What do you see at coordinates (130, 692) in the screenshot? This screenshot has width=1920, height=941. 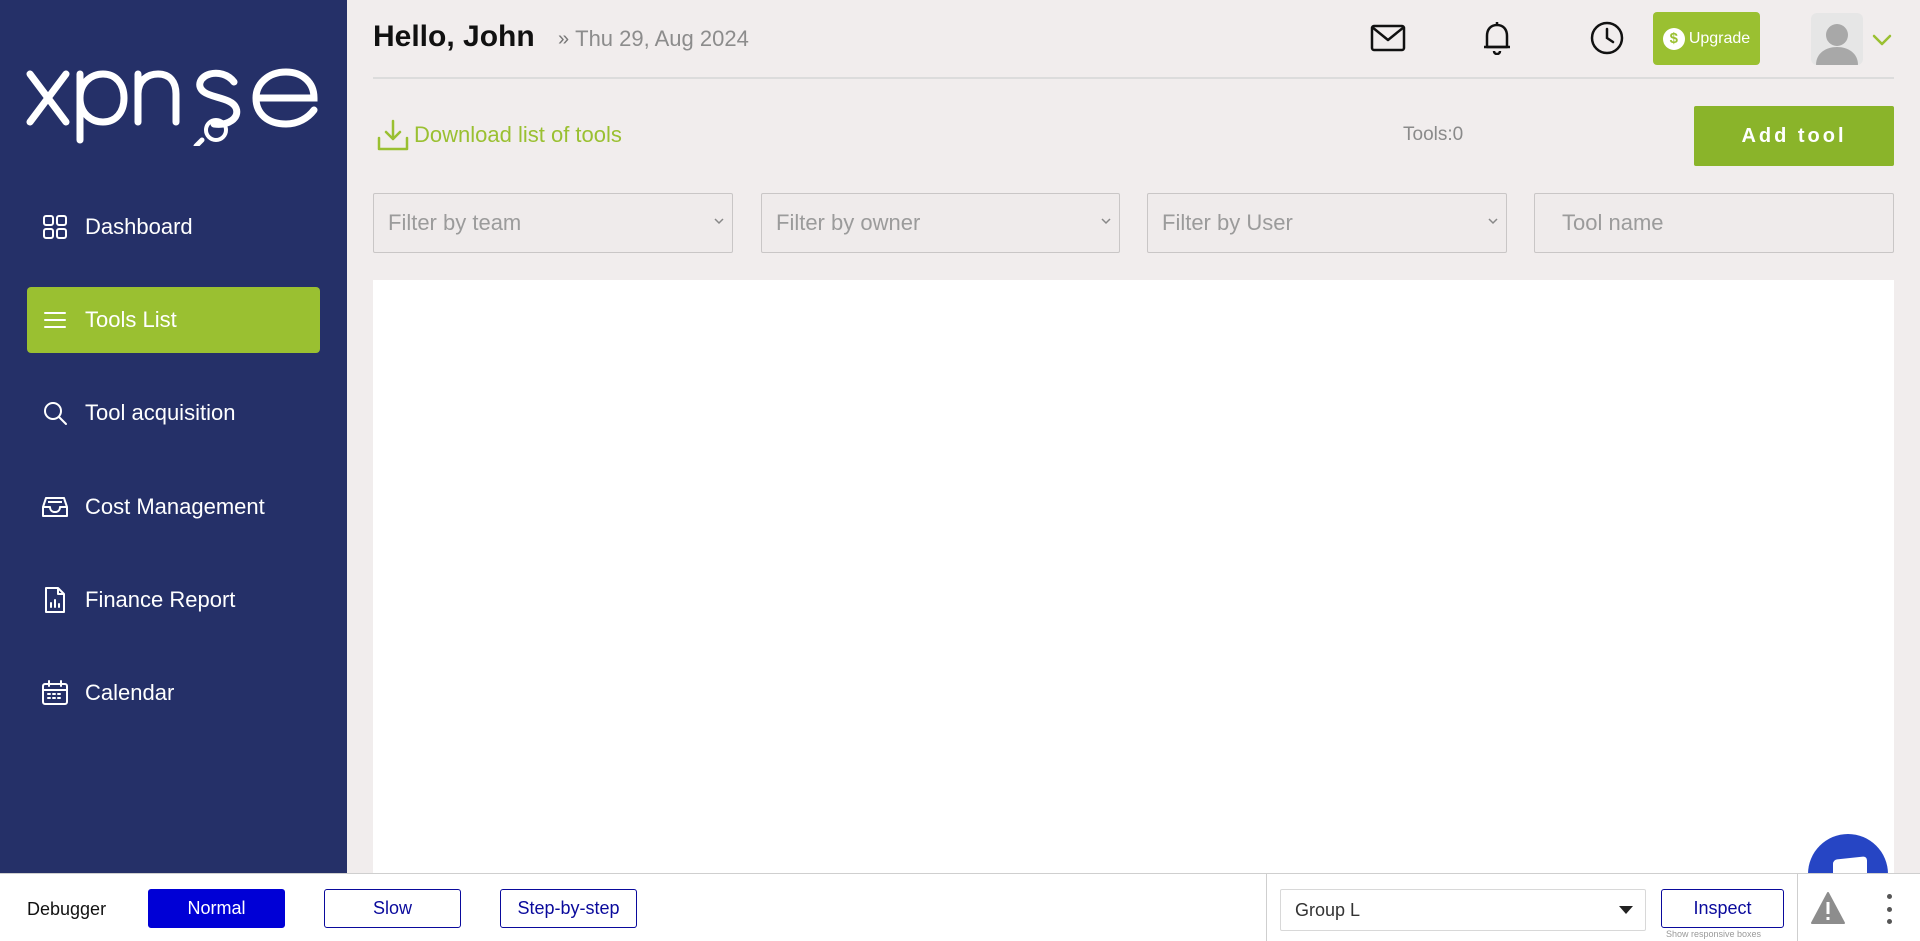 I see `sidebar-item-label: Calendar` at bounding box center [130, 692].